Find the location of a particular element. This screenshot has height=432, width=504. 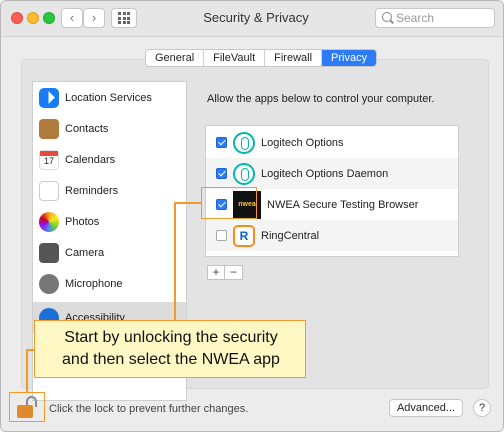

sidebar-item-label: Photos is located at coordinates (82, 221).